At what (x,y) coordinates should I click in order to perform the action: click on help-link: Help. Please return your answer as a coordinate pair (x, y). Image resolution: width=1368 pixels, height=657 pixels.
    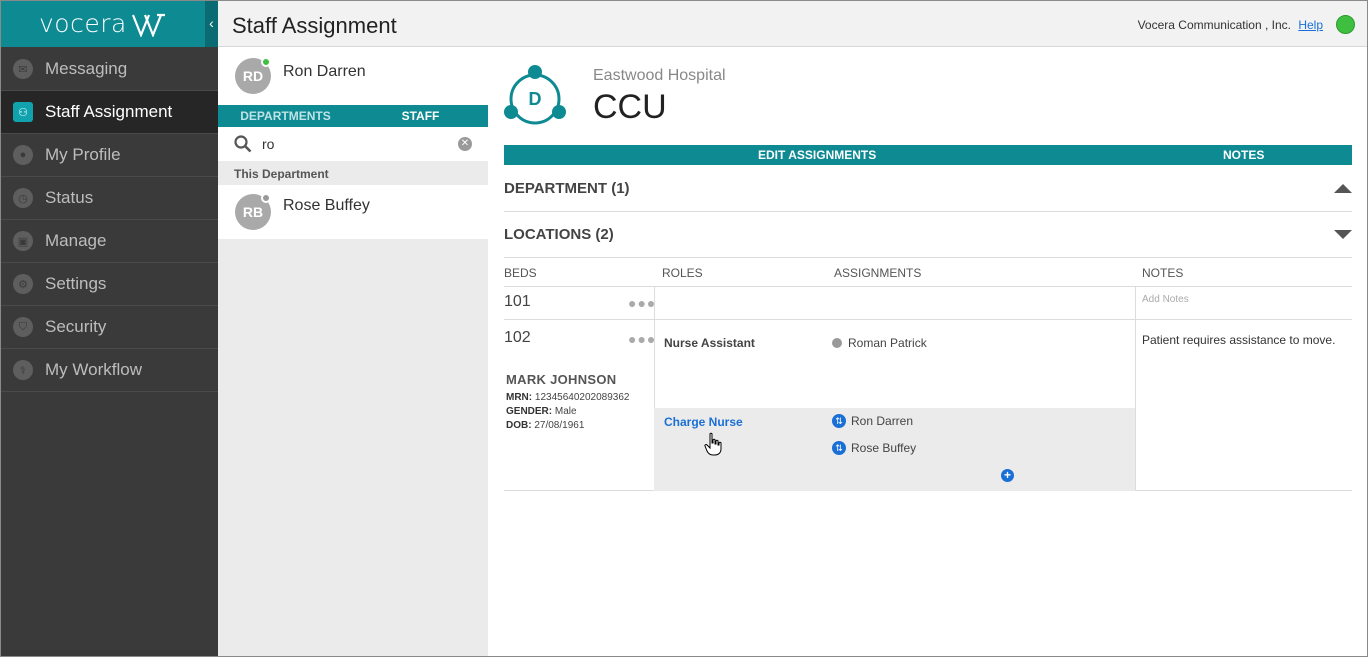
    Looking at the image, I should click on (1310, 25).